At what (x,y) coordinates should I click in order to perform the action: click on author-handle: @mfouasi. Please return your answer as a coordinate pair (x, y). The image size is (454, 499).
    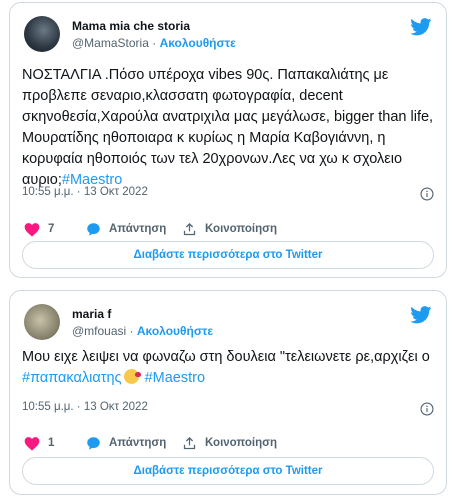
    Looking at the image, I should click on (99, 331).